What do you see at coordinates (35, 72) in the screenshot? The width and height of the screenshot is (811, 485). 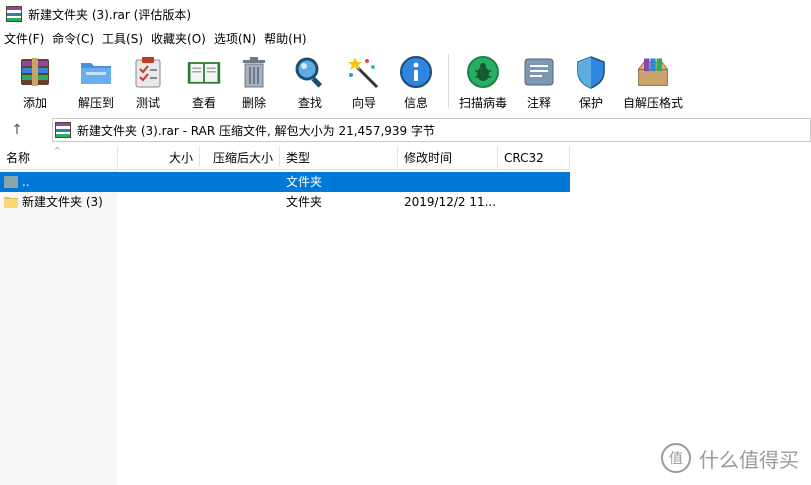 I see `add-archive-icon` at bounding box center [35, 72].